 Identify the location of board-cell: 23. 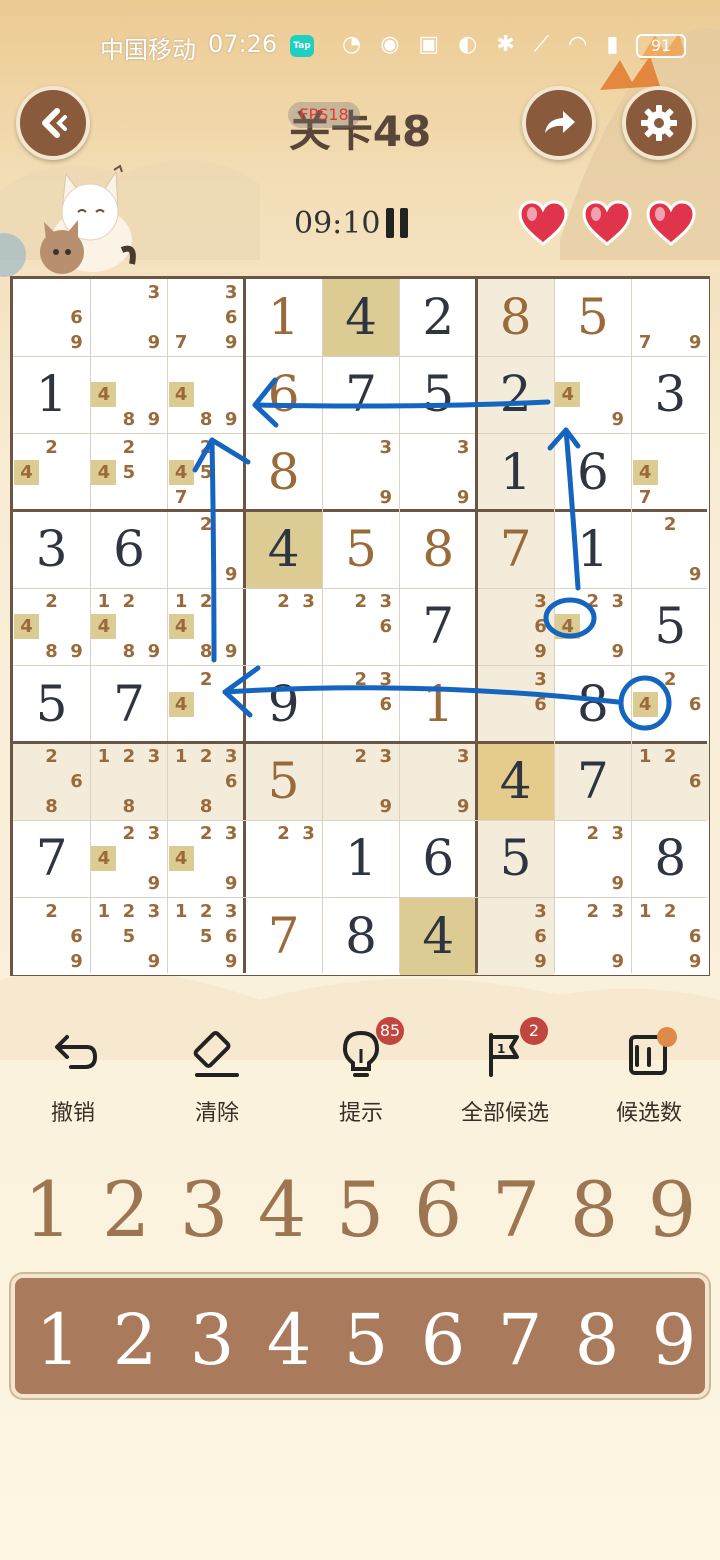
(283, 627).